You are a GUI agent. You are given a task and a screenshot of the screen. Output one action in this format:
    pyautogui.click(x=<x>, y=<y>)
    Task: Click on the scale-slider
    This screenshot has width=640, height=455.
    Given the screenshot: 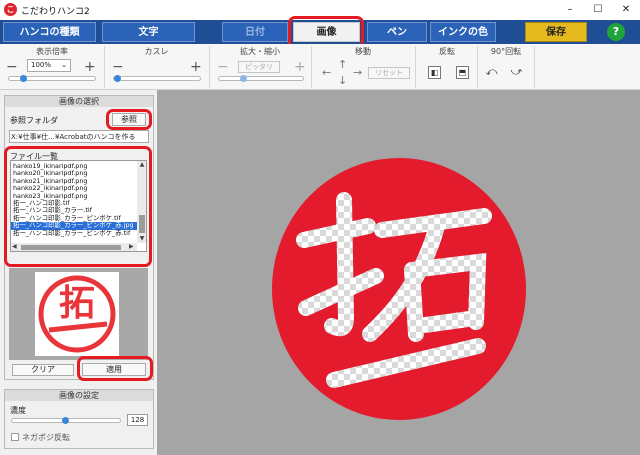 What is the action you would take?
    pyautogui.click(x=261, y=78)
    